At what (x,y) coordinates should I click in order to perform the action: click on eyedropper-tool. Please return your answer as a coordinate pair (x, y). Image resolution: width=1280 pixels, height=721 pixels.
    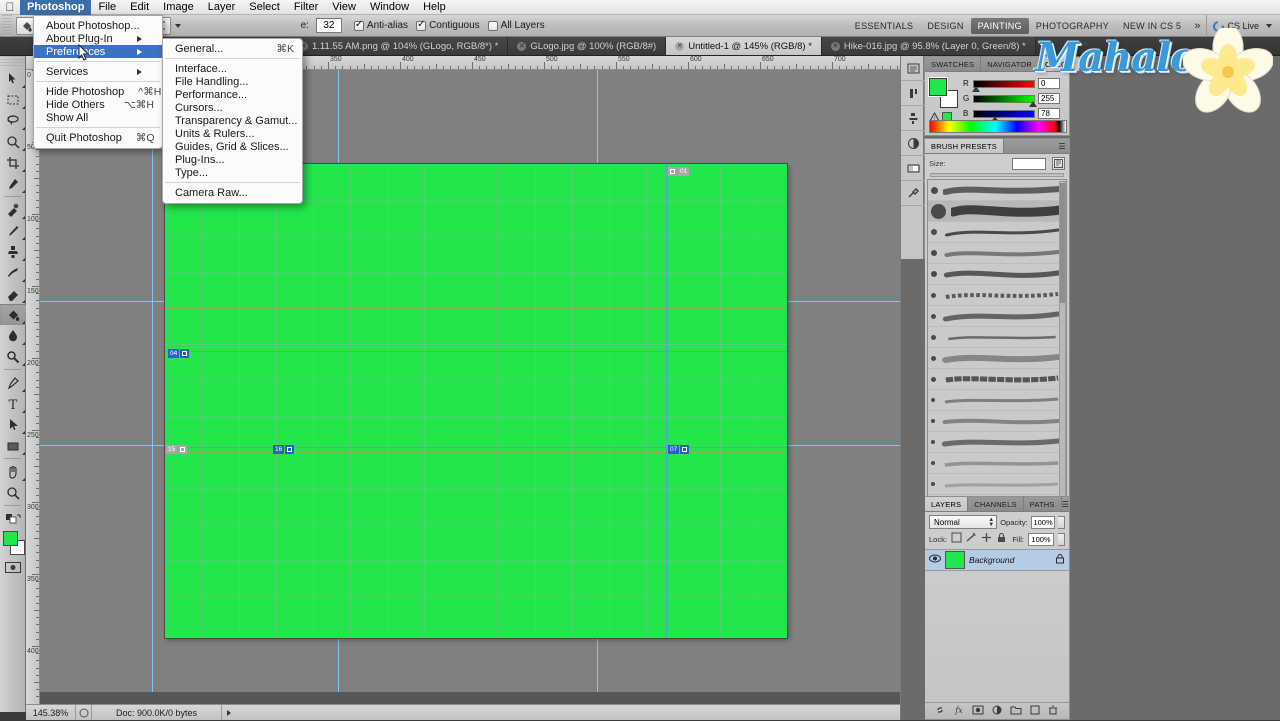
    Looking at the image, I should click on (13, 183).